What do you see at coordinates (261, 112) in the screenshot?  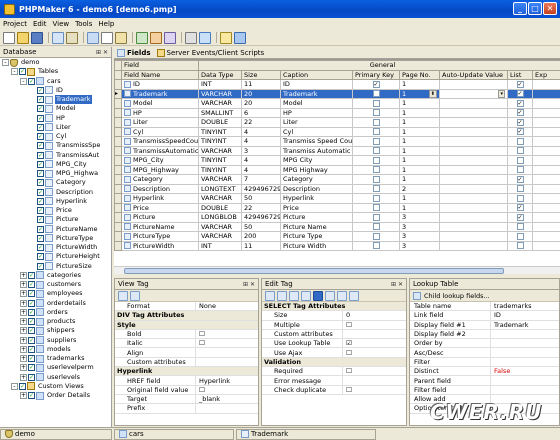 I see `size-cell: 6` at bounding box center [261, 112].